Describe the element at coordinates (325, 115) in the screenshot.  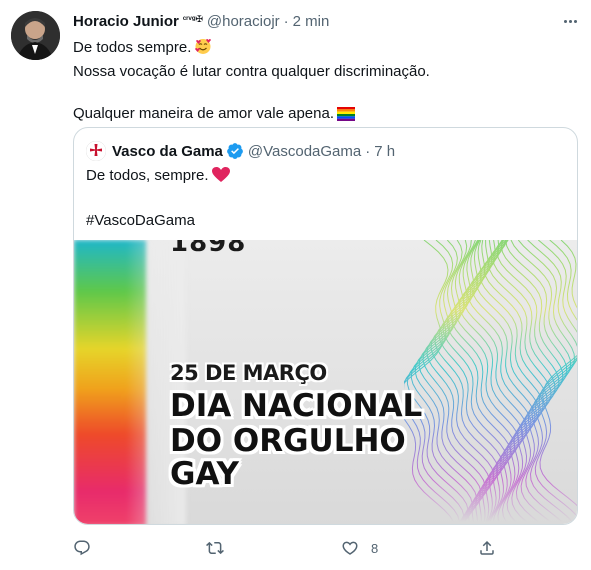
I see `tweet-line: Qualquer maneira de amor vale apena.` at that location.